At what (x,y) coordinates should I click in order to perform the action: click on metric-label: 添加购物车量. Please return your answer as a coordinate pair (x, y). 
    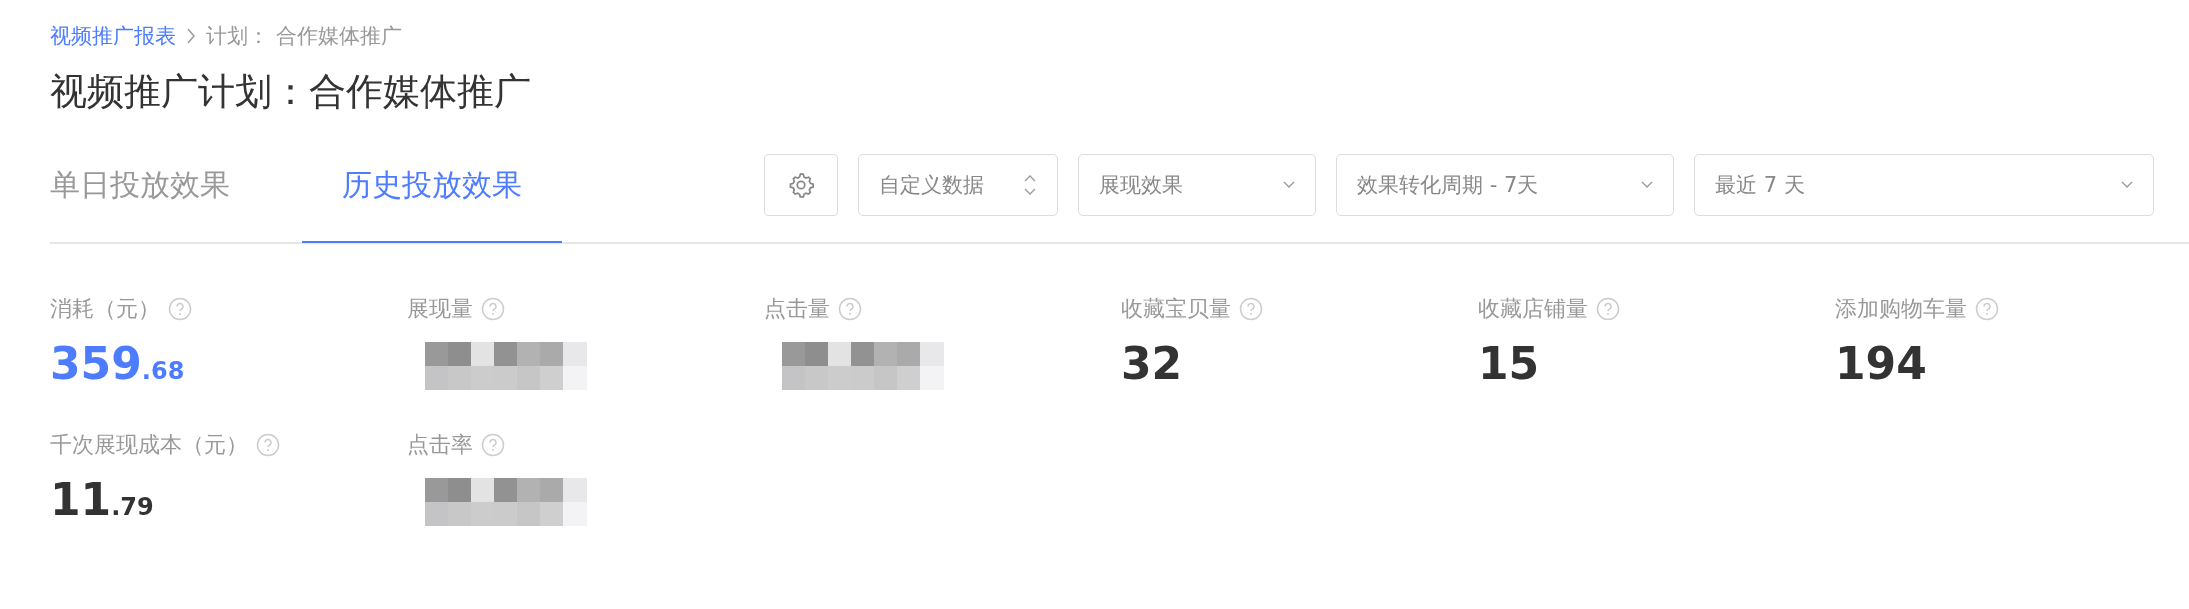
    Looking at the image, I should click on (1901, 309).